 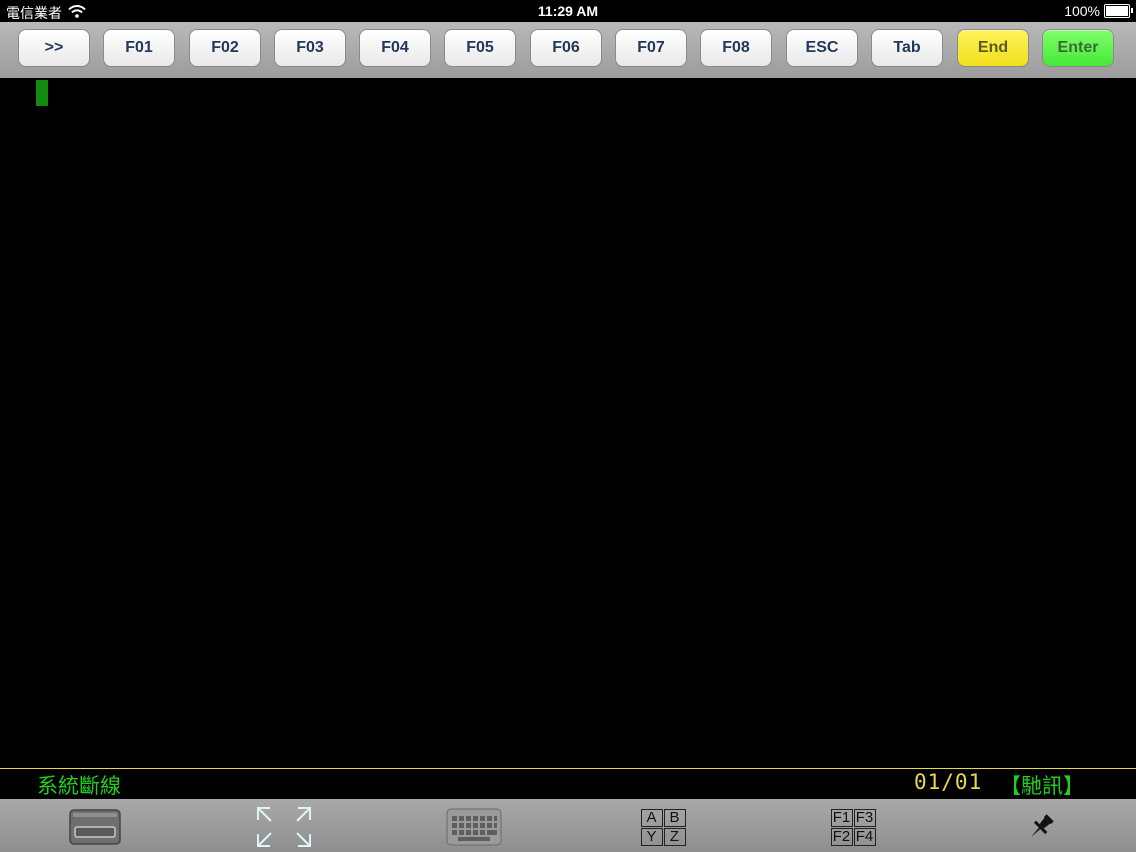 I want to click on abyz-cell: A, so click(x=651, y=817).